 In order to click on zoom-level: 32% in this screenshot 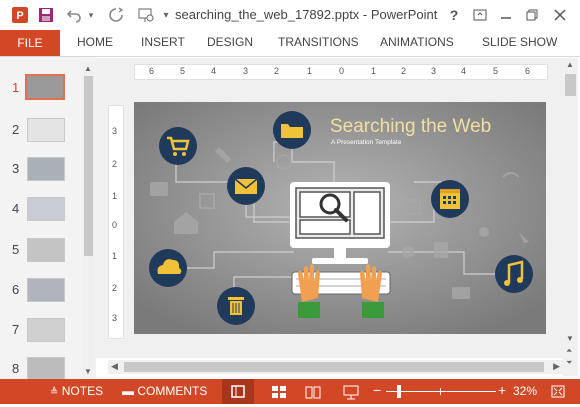, I will do `click(525, 391)`.